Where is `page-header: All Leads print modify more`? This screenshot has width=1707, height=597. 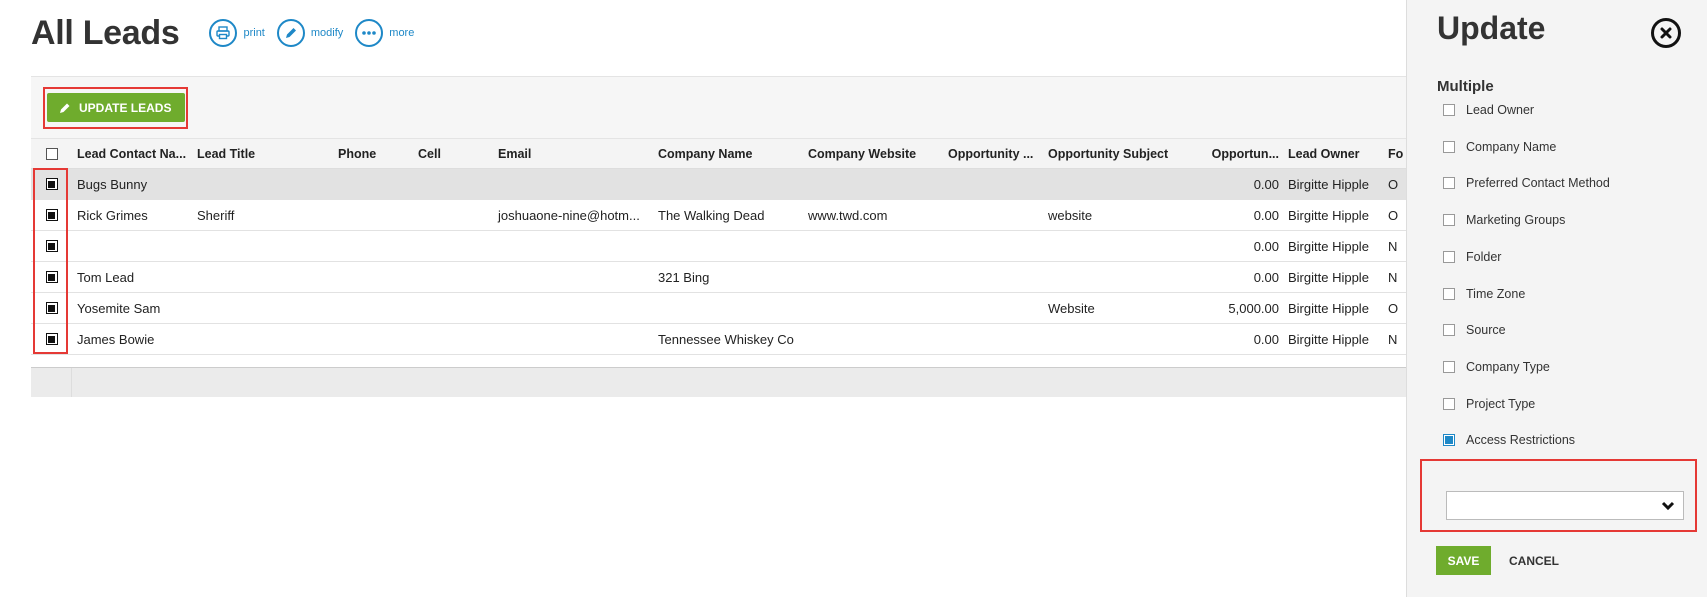 page-header: All Leads print modify more is located at coordinates (228, 33).